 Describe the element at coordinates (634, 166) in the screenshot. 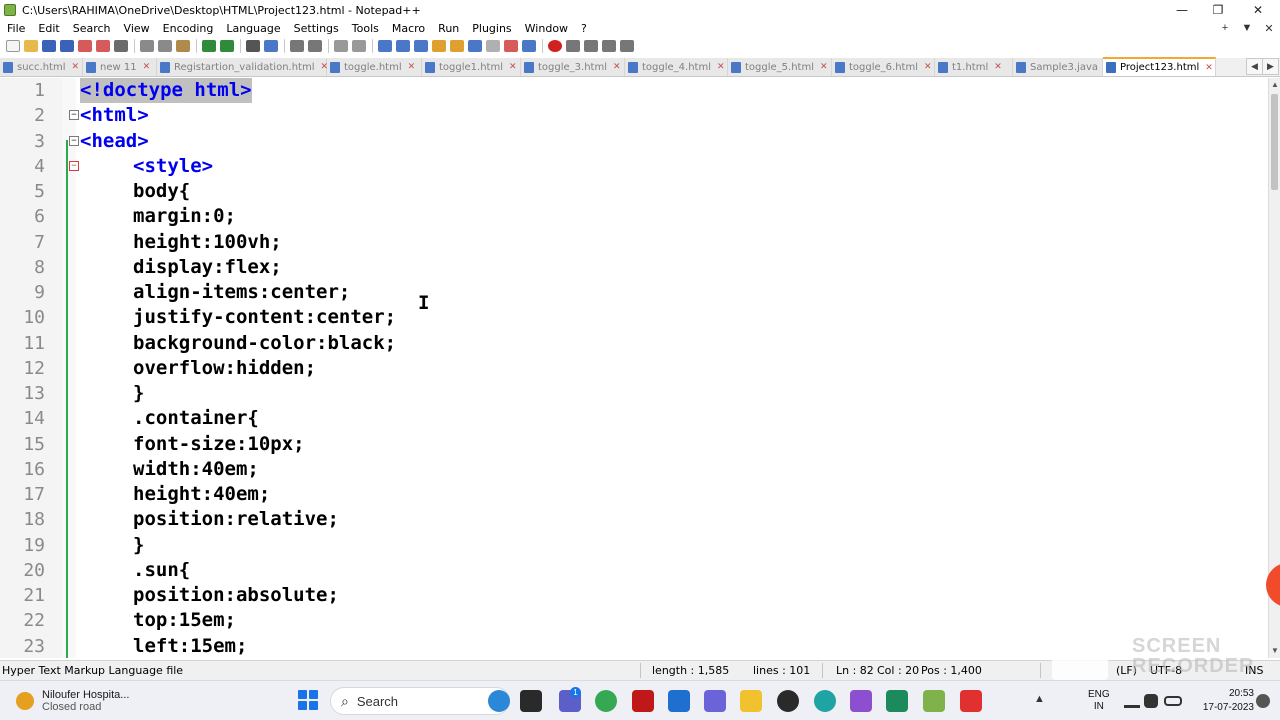

I see `code-line: 4 − <style>` at that location.